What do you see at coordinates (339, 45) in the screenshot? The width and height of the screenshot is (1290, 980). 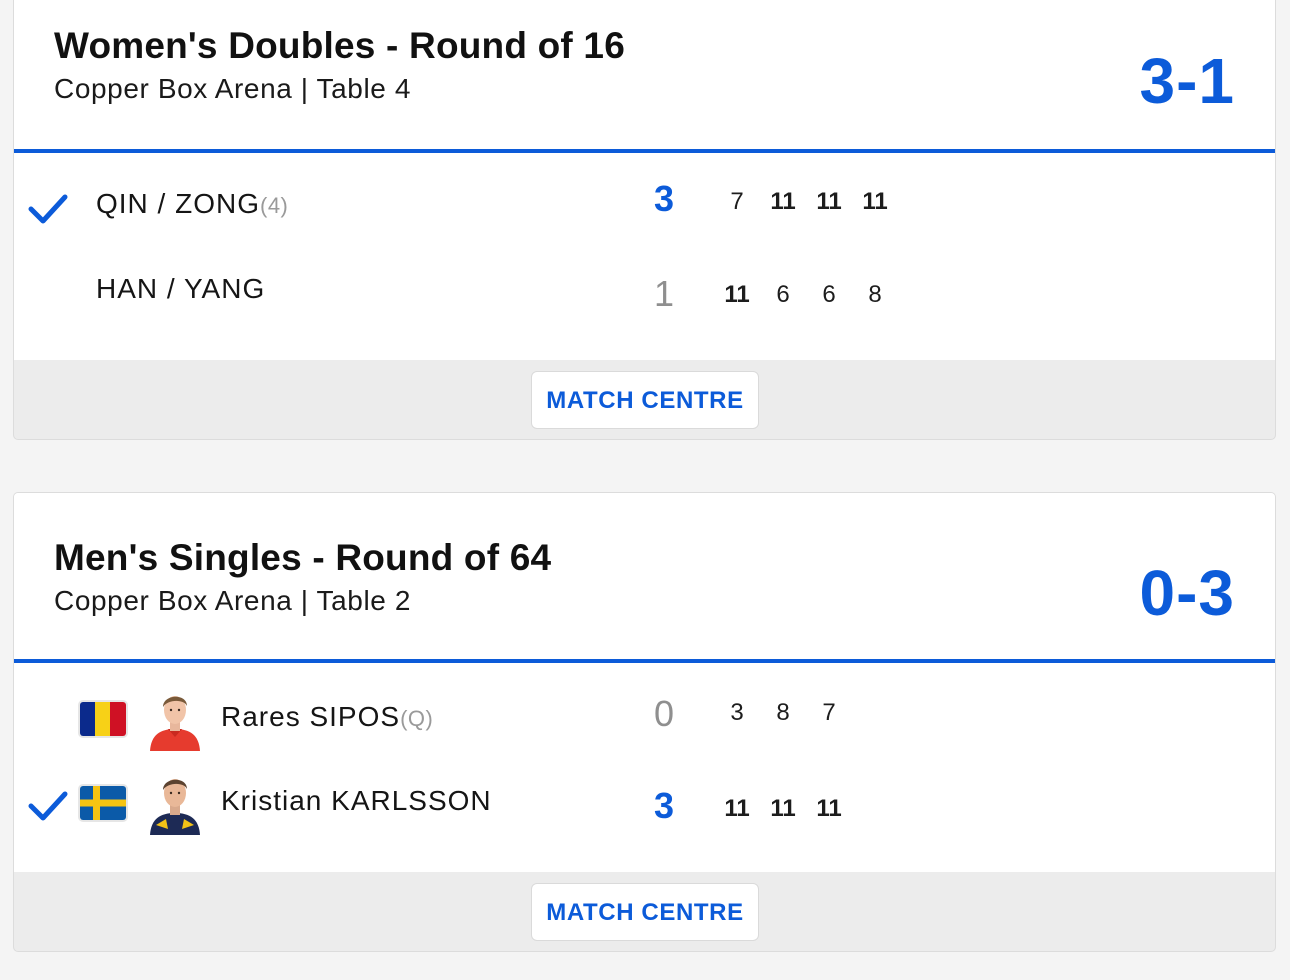 I see `match-title: Women's Doubles - Round of 16` at bounding box center [339, 45].